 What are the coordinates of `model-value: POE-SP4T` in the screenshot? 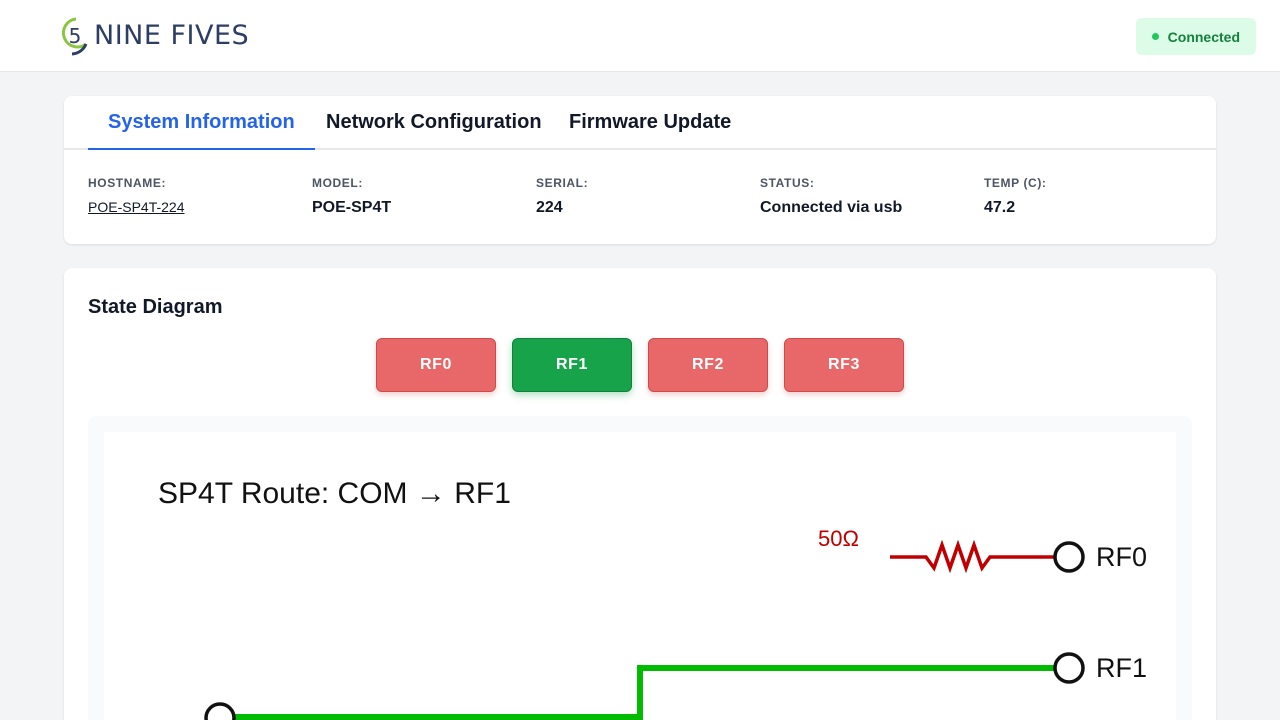 It's located at (352, 207).